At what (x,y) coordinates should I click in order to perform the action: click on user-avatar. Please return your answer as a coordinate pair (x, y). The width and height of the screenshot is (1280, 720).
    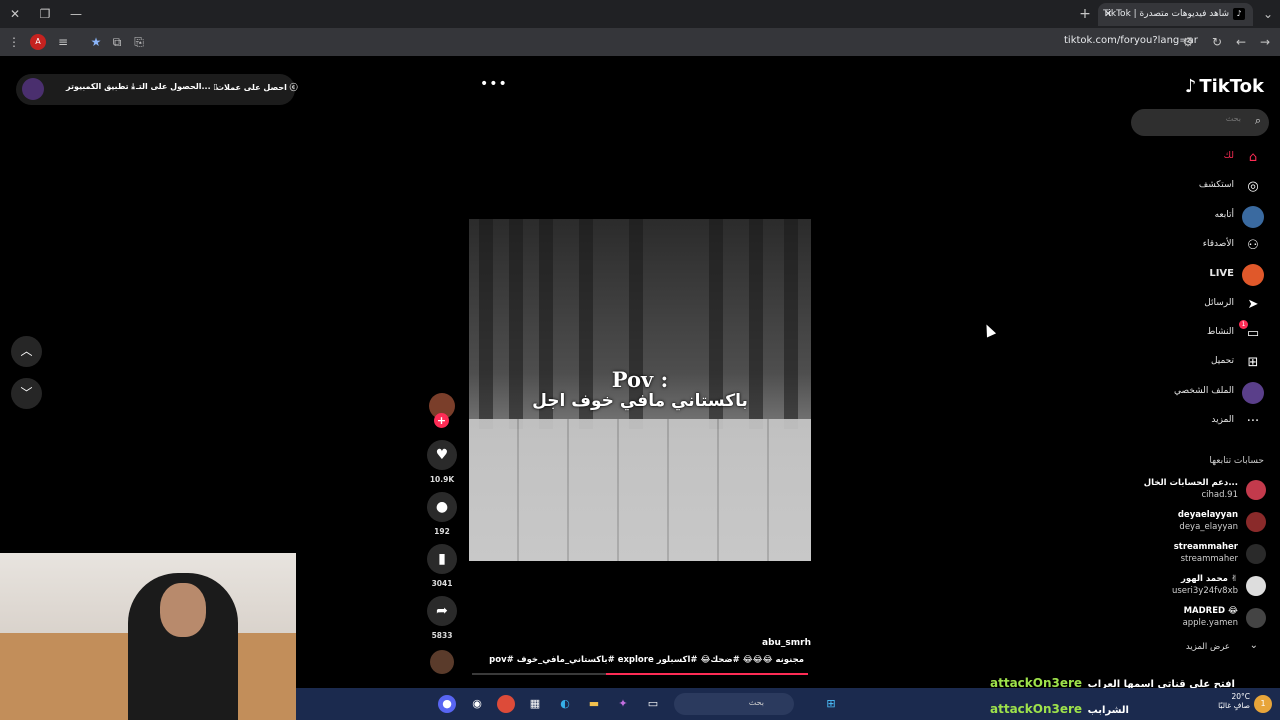
    Looking at the image, I should click on (33, 89).